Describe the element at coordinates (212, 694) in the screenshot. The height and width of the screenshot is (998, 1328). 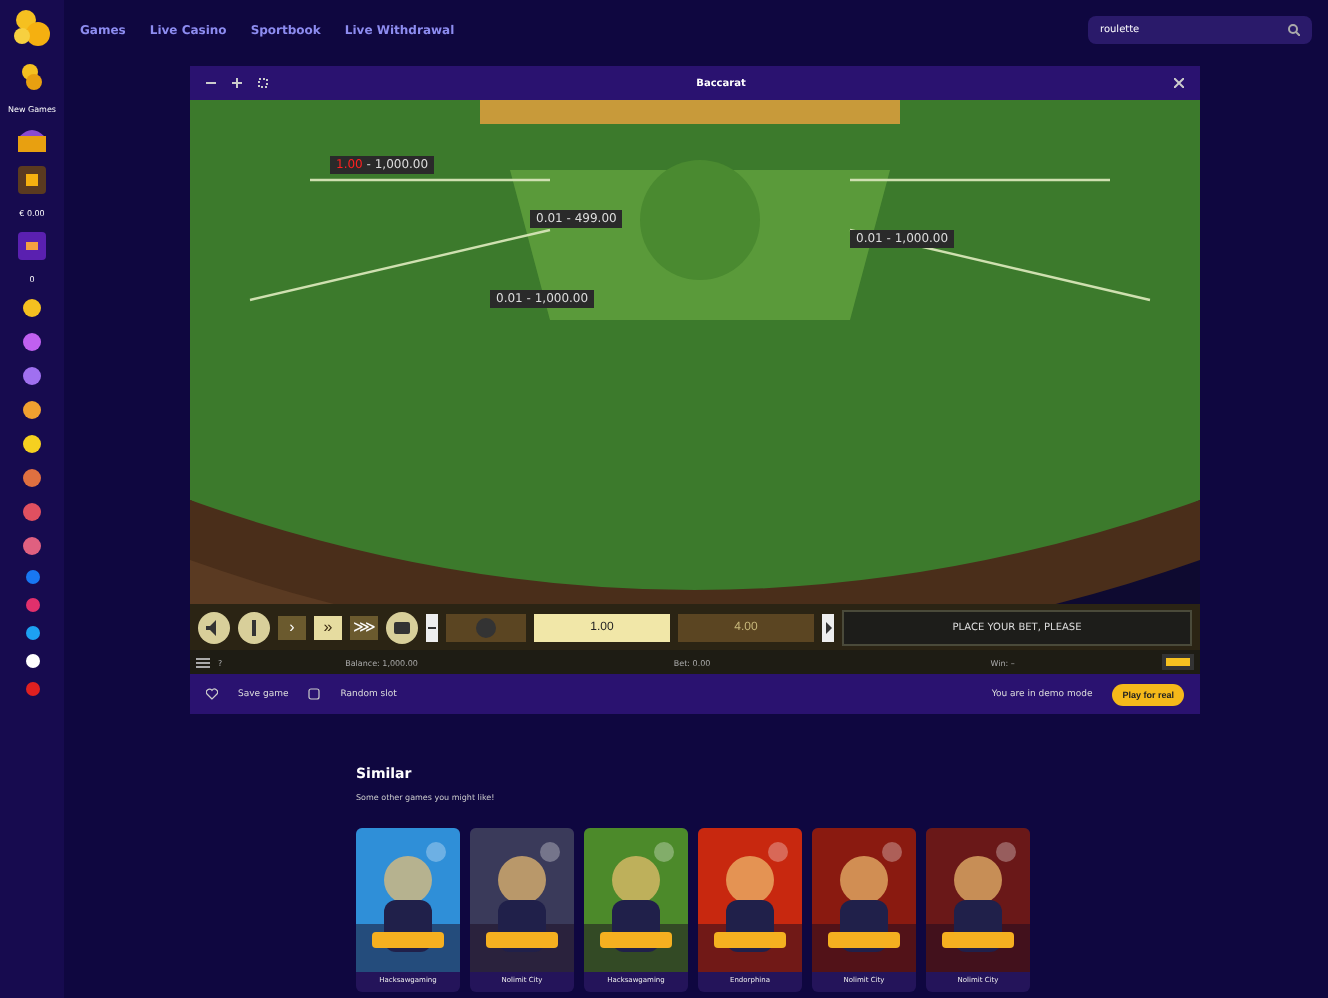
I see `heart-icon` at that location.